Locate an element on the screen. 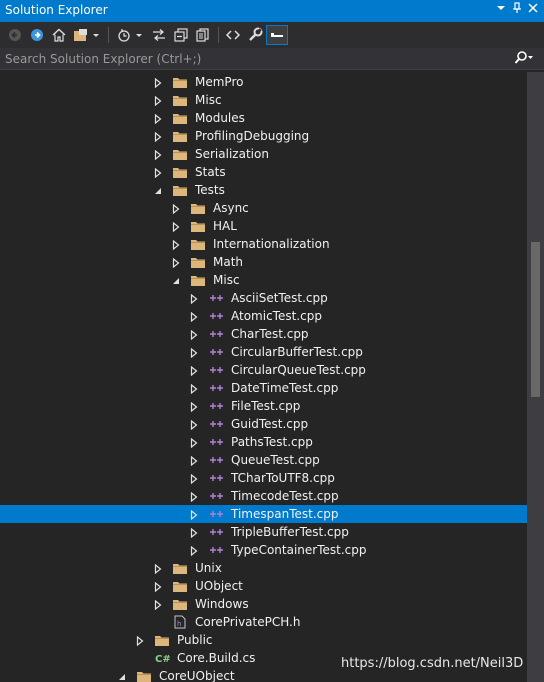  tree-item: Stats is located at coordinates (263, 172).